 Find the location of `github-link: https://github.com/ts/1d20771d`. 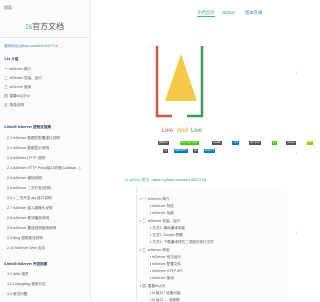

github-link: https://github.com/ts/1d20771d is located at coordinates (178, 179).